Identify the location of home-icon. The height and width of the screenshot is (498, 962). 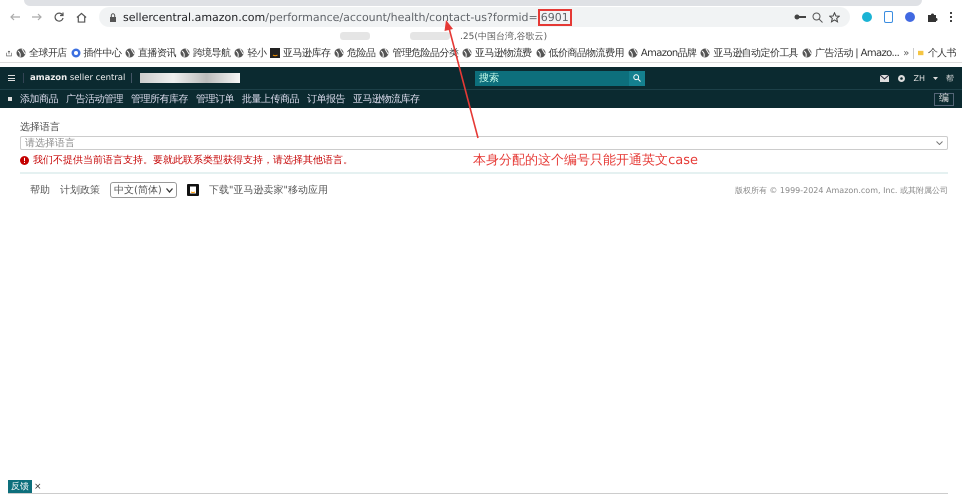
(81, 17).